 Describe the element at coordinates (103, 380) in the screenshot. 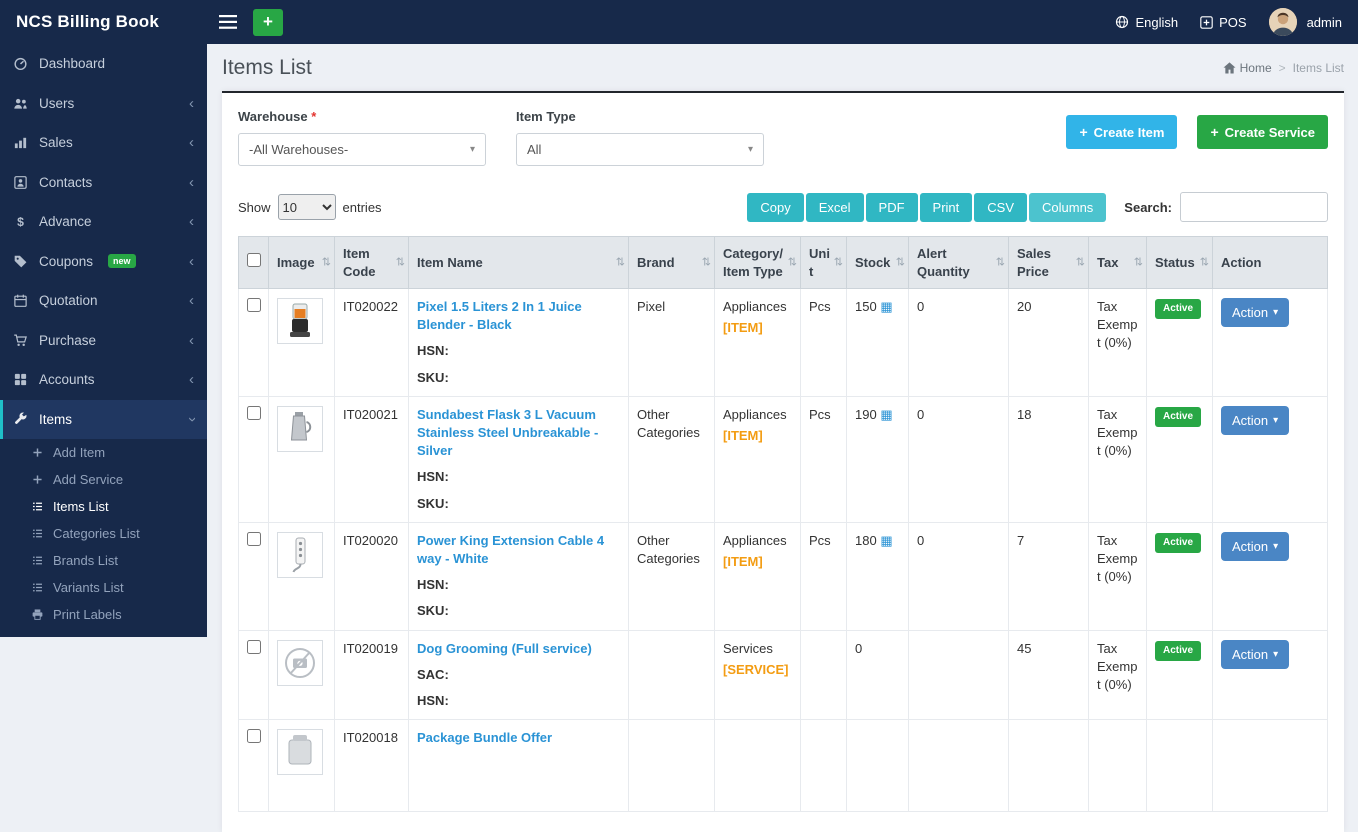

I see `sidebar-item-accounts: Accounts ‹` at that location.